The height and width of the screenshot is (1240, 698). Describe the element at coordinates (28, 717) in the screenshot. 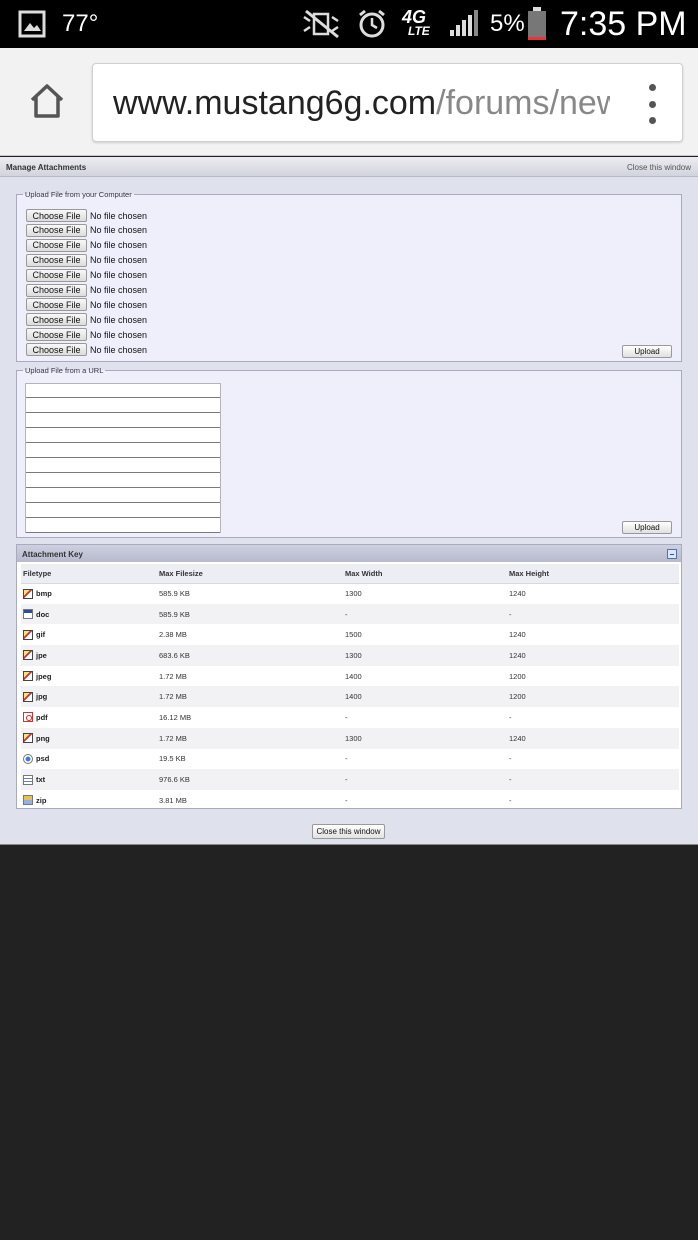

I see `pdf-file-icon` at that location.